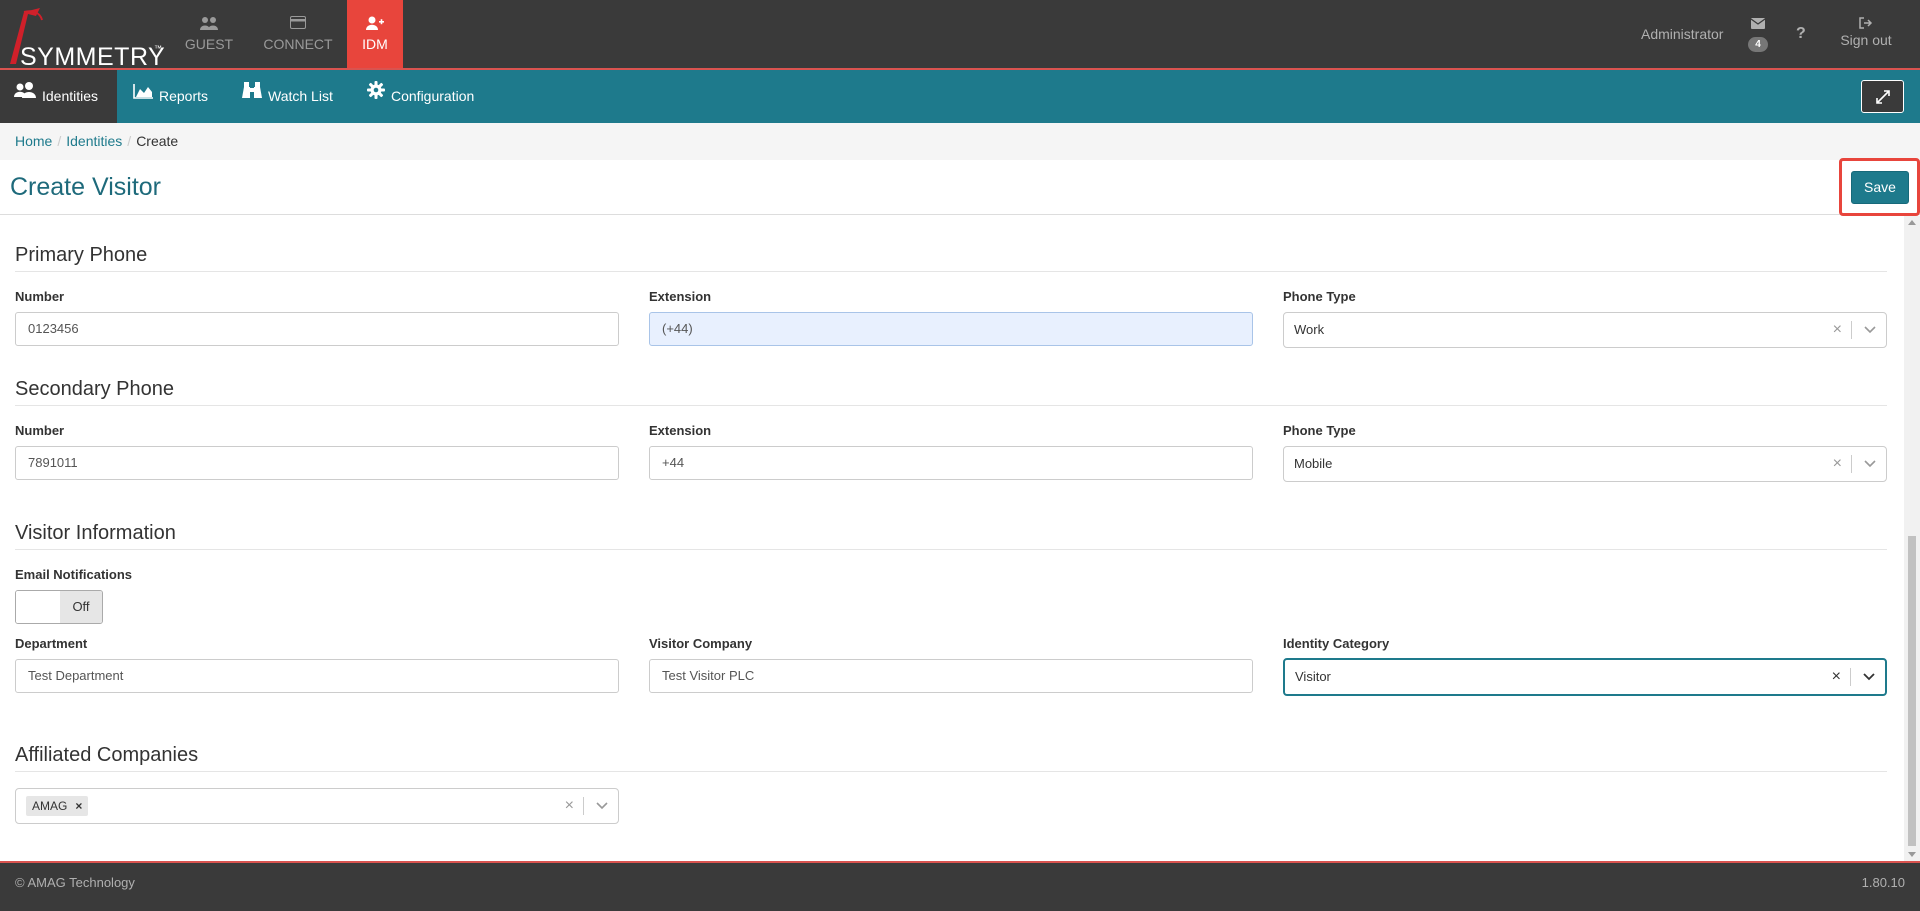 This screenshot has height=911, width=1920. Describe the element at coordinates (1309, 329) in the screenshot. I see `select-value: Work` at that location.